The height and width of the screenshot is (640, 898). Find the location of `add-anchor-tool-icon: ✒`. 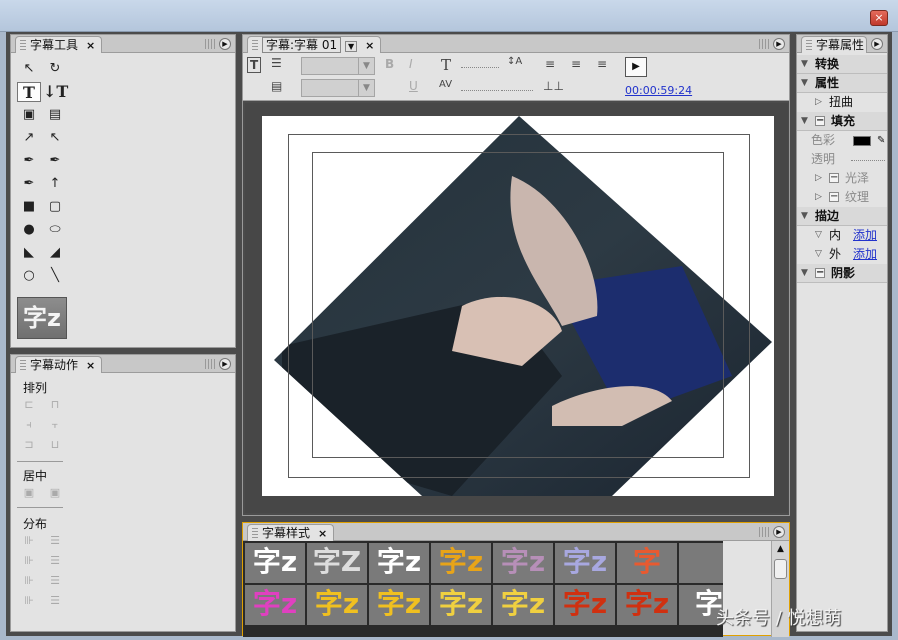

add-anchor-tool-icon: ✒ is located at coordinates (29, 184).